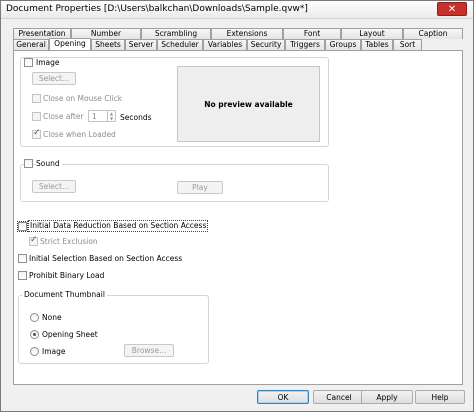 Image resolution: width=474 pixels, height=412 pixels. What do you see at coordinates (49, 164) in the screenshot?
I see `sound-checkbox-label: Sound` at bounding box center [49, 164].